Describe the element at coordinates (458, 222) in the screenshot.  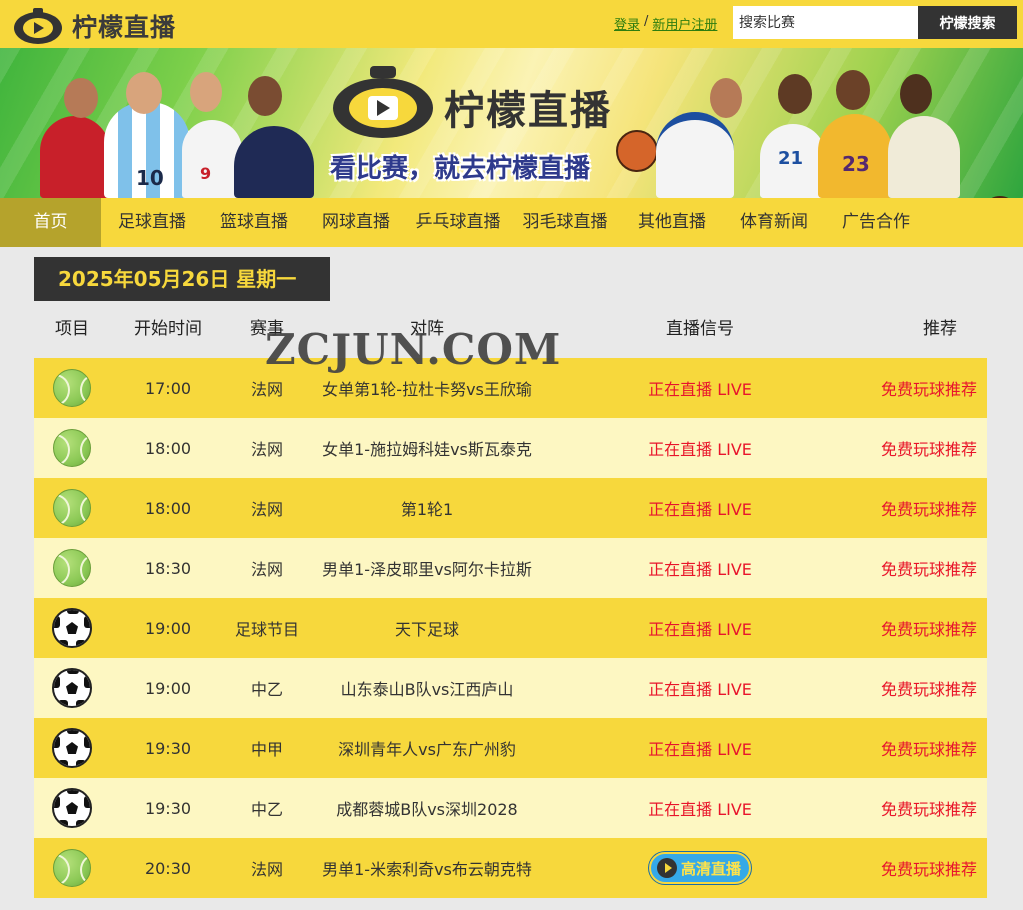
I see `nav-item-table-tennis: 乒乓球直播` at that location.